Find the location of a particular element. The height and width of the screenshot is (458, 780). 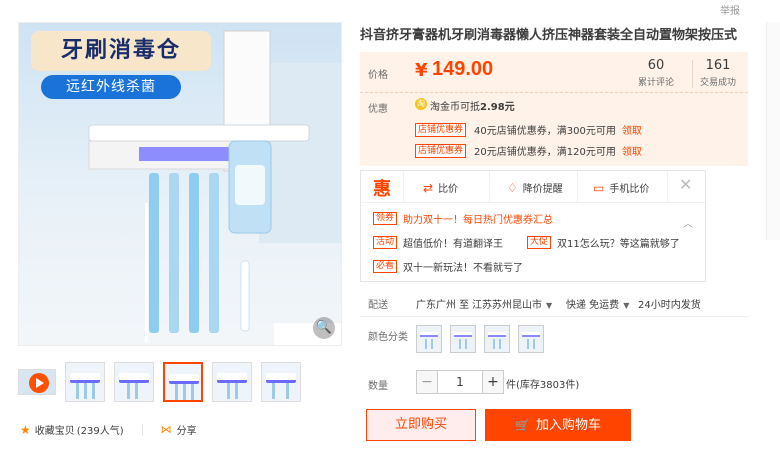

add-to-cart-label: 加入购物车 is located at coordinates (568, 425).